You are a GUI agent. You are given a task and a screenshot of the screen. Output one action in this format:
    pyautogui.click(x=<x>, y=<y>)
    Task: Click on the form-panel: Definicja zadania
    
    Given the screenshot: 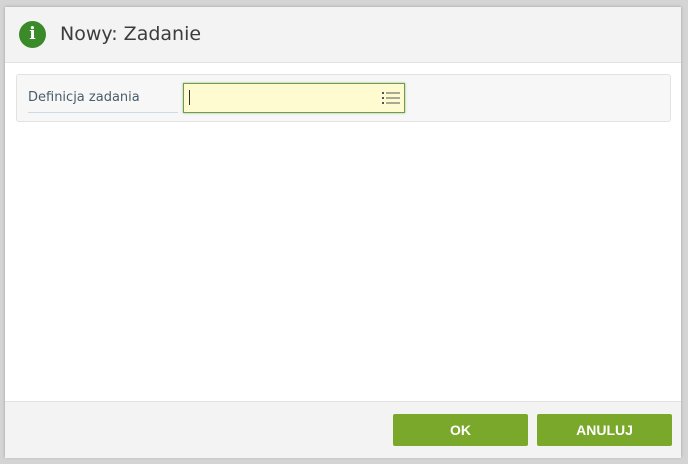 What is the action you would take?
    pyautogui.click(x=343, y=98)
    